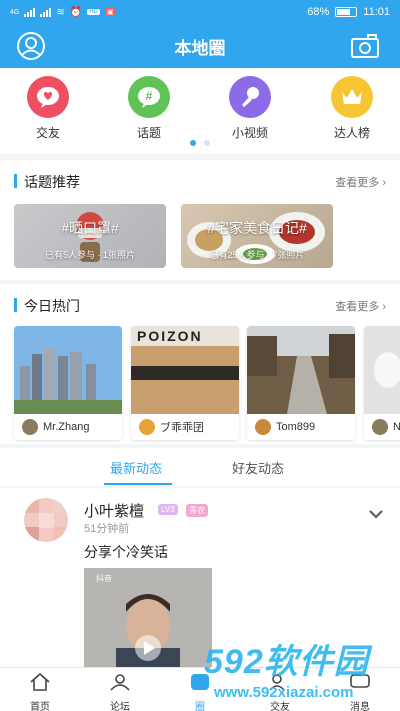 This screenshot has width=400, height=711. Describe the element at coordinates (52, 182) in the screenshot. I see `section-title: 话题推荐` at that location.